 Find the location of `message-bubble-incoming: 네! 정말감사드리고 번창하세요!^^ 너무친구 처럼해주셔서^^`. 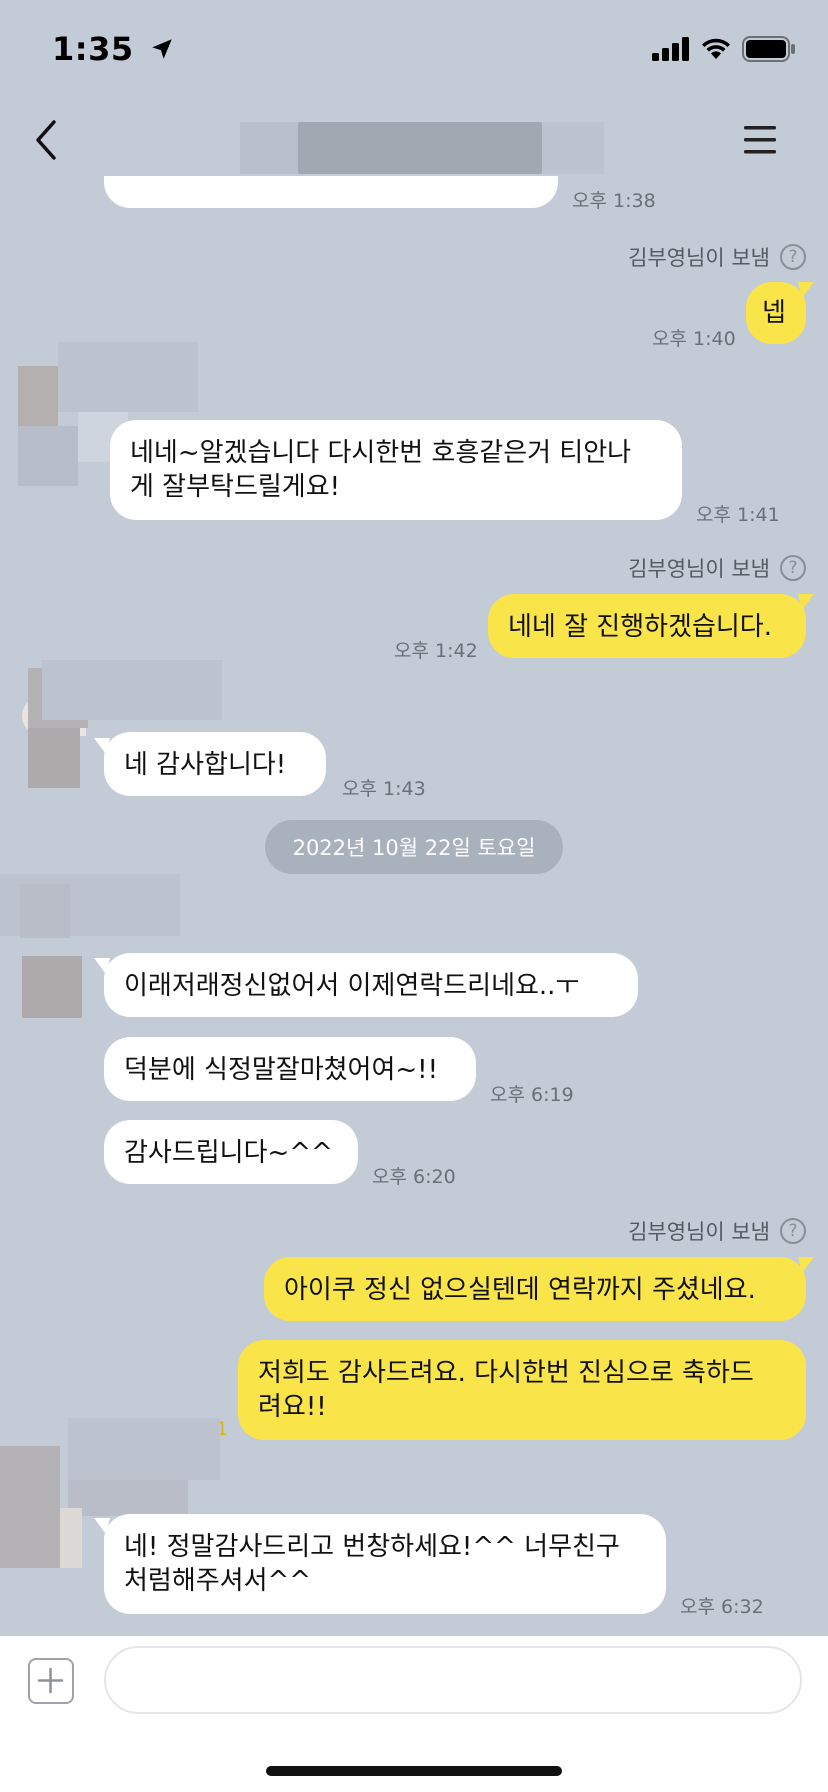

message-bubble-incoming: 네! 정말감사드리고 번창하세요!^^ 너무친구 처럼해주셔서^^ is located at coordinates (385, 1564).